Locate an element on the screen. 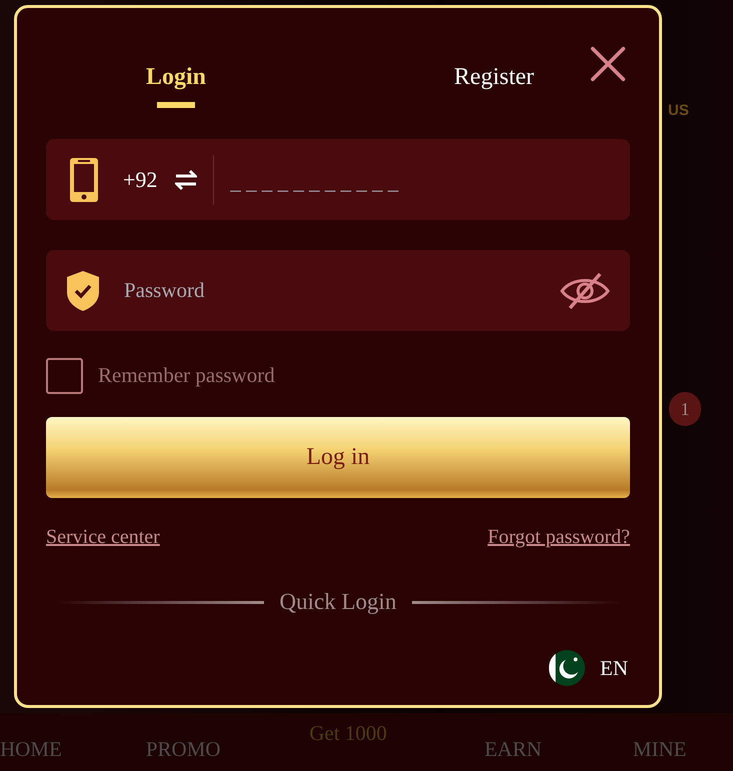  password-input: Password is located at coordinates (341, 290).